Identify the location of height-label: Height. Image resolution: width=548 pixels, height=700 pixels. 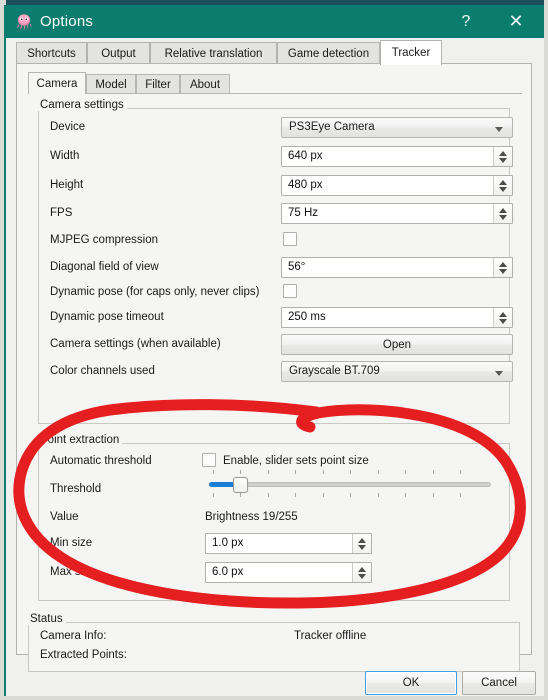
(67, 185).